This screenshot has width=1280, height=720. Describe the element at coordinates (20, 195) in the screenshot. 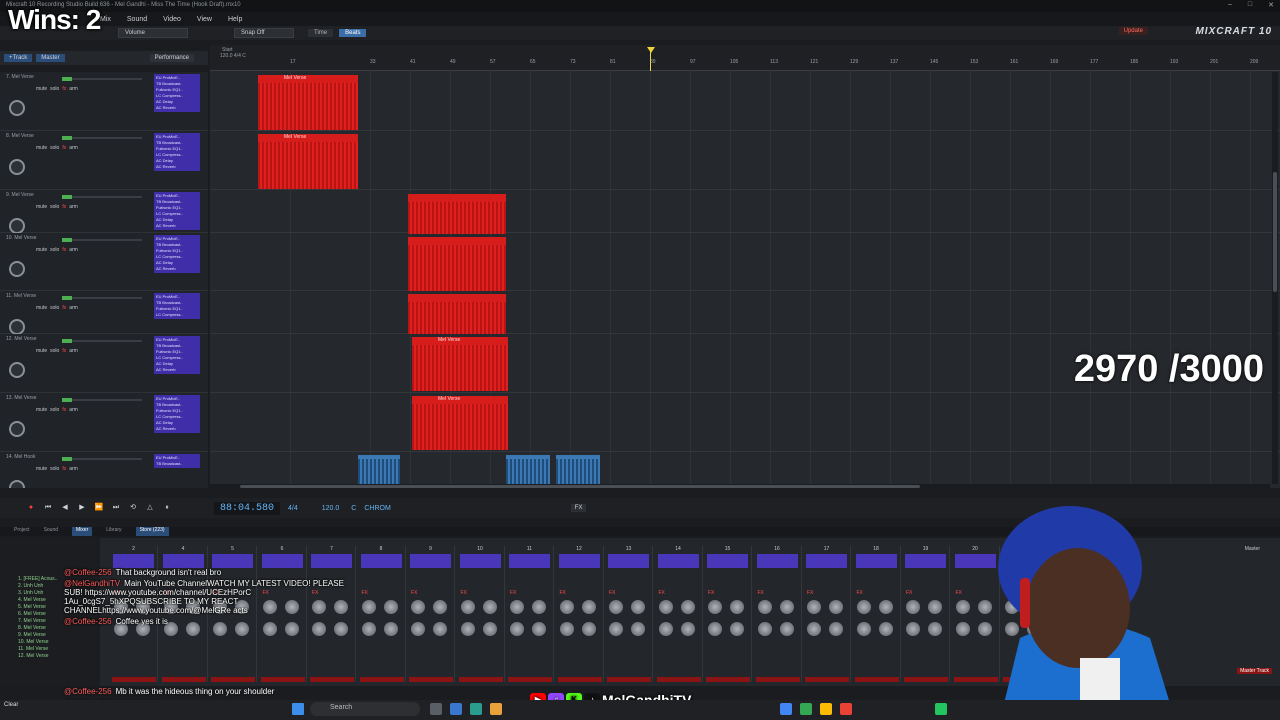

I see `track-name: 9. Mel Verse` at that location.